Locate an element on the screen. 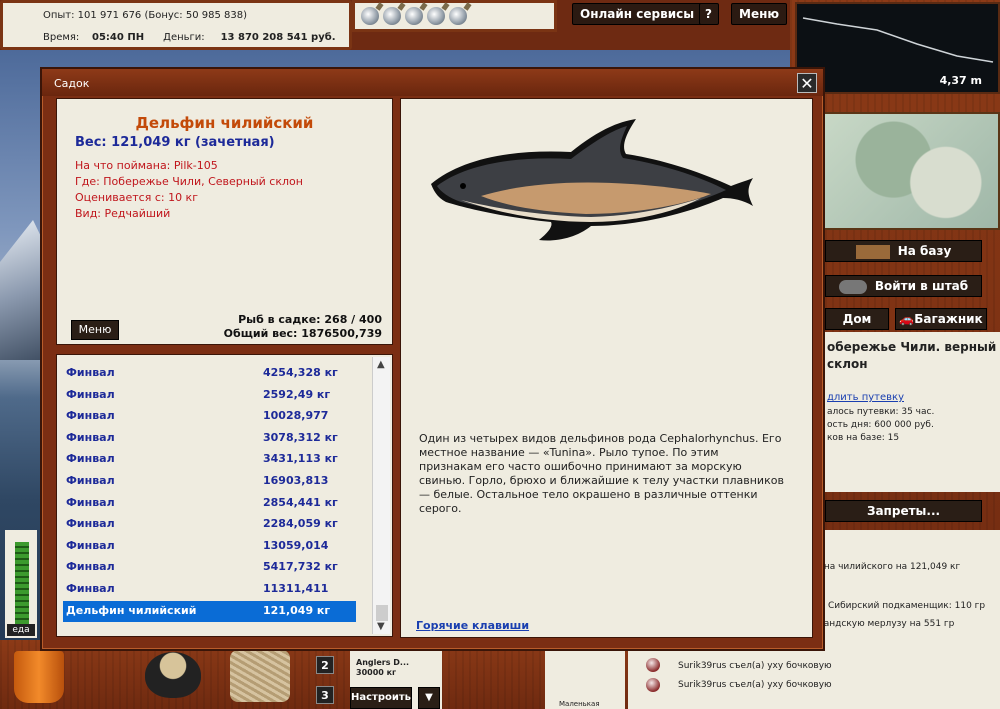 The image size is (1000, 709). fish-list-row: Финвал 10028,977 is located at coordinates (209, 416).